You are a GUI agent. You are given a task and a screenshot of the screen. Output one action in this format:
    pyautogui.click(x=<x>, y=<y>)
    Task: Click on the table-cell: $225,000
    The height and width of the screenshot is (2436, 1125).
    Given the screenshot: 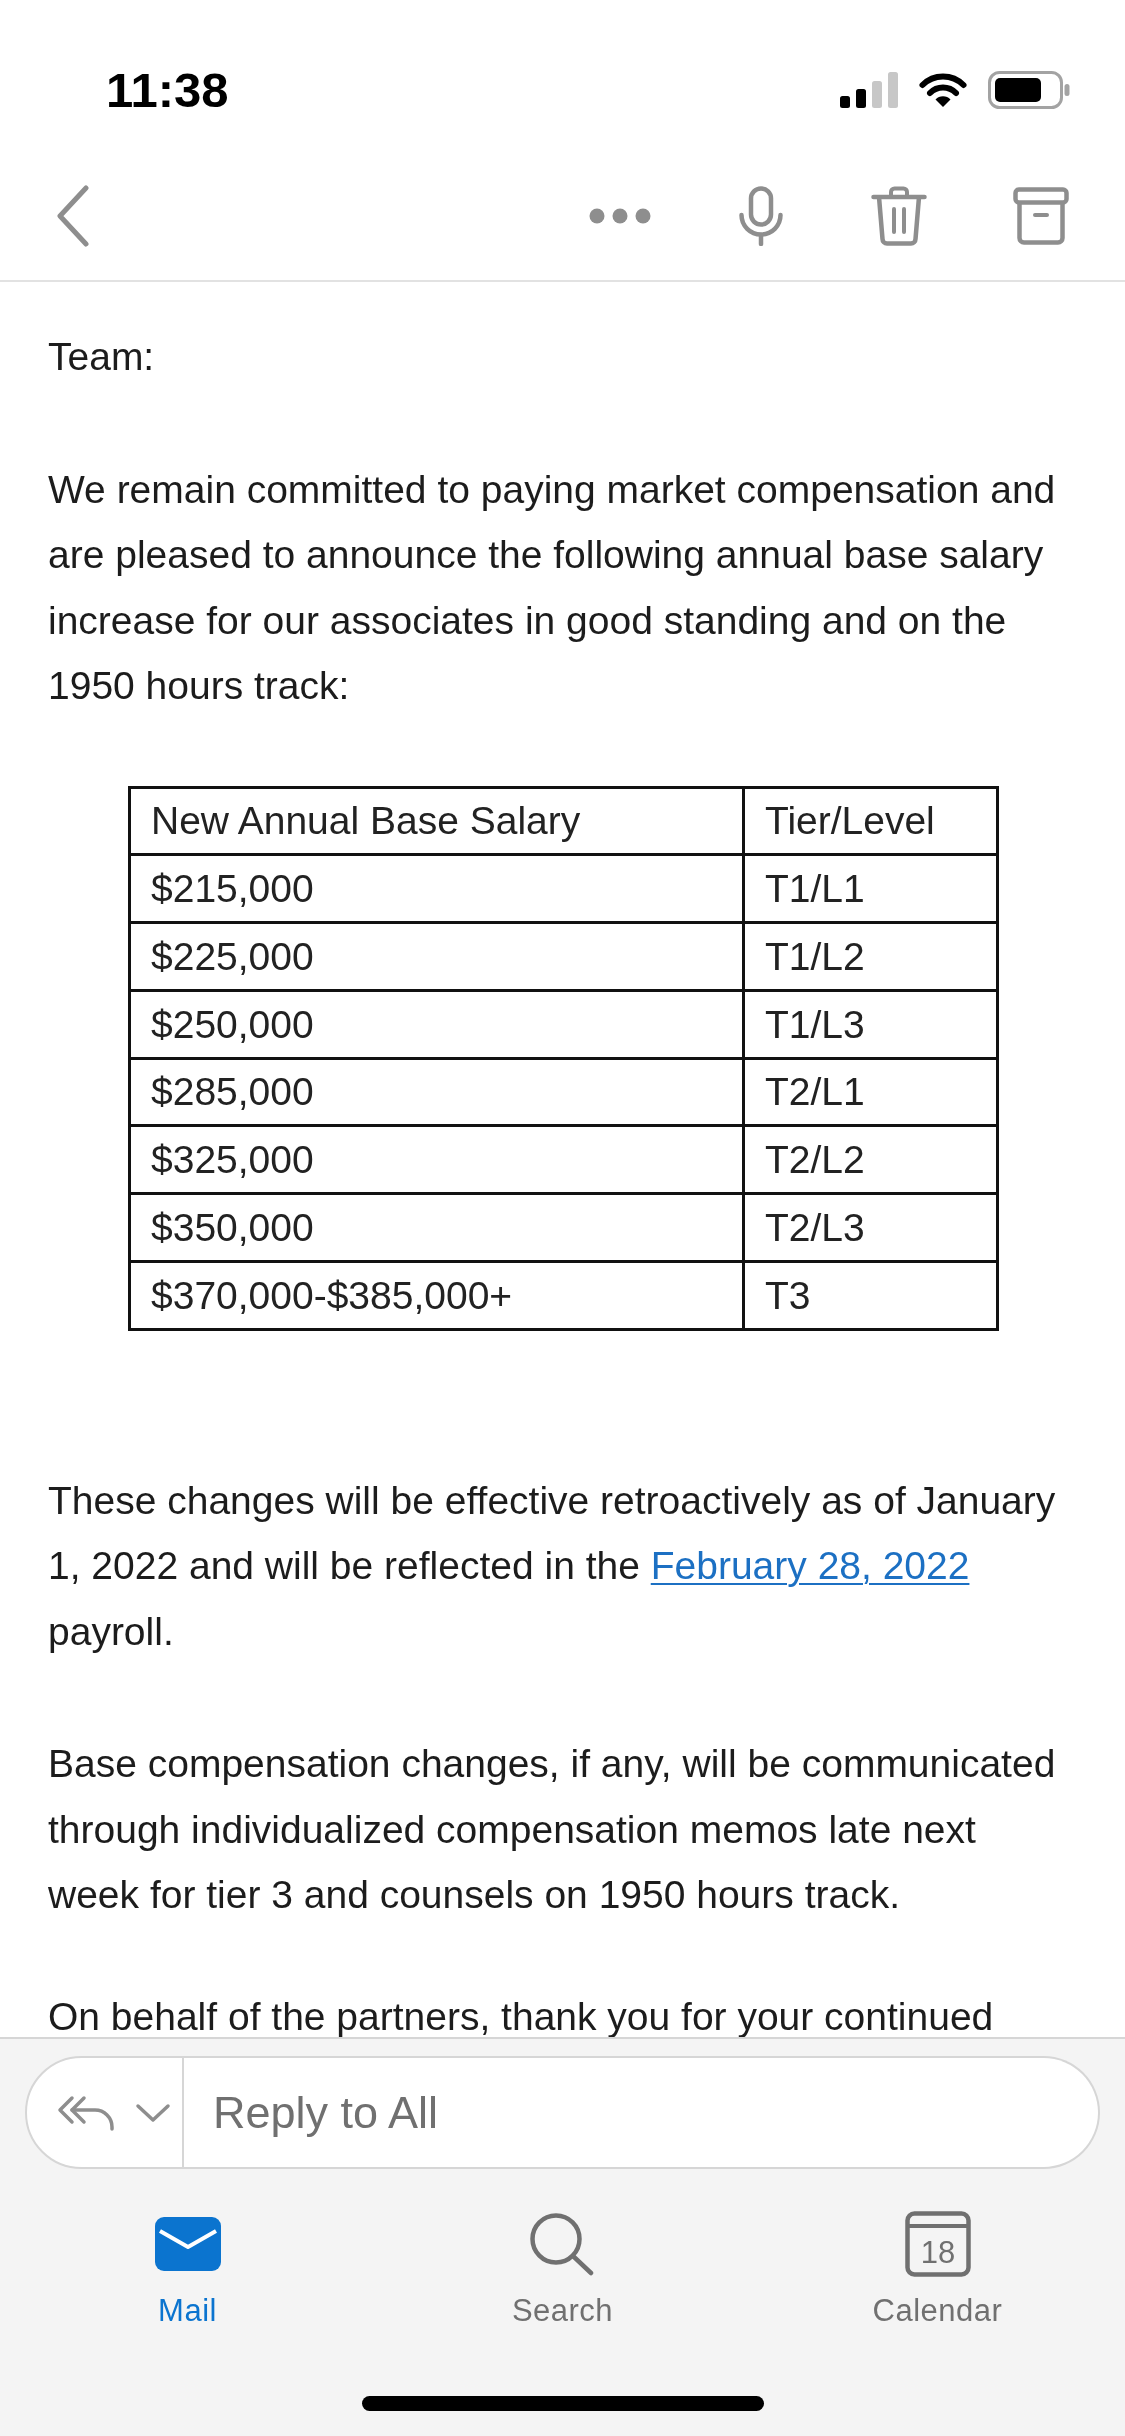 What is the action you would take?
    pyautogui.click(x=436, y=956)
    